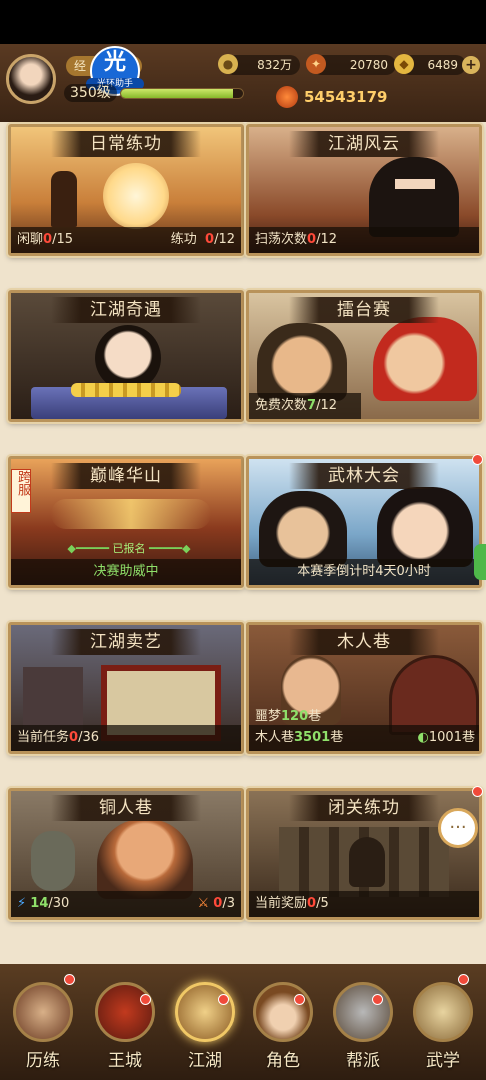  What do you see at coordinates (43, 1029) in the screenshot?
I see `nav-item-lilian: 历练` at bounding box center [43, 1029].